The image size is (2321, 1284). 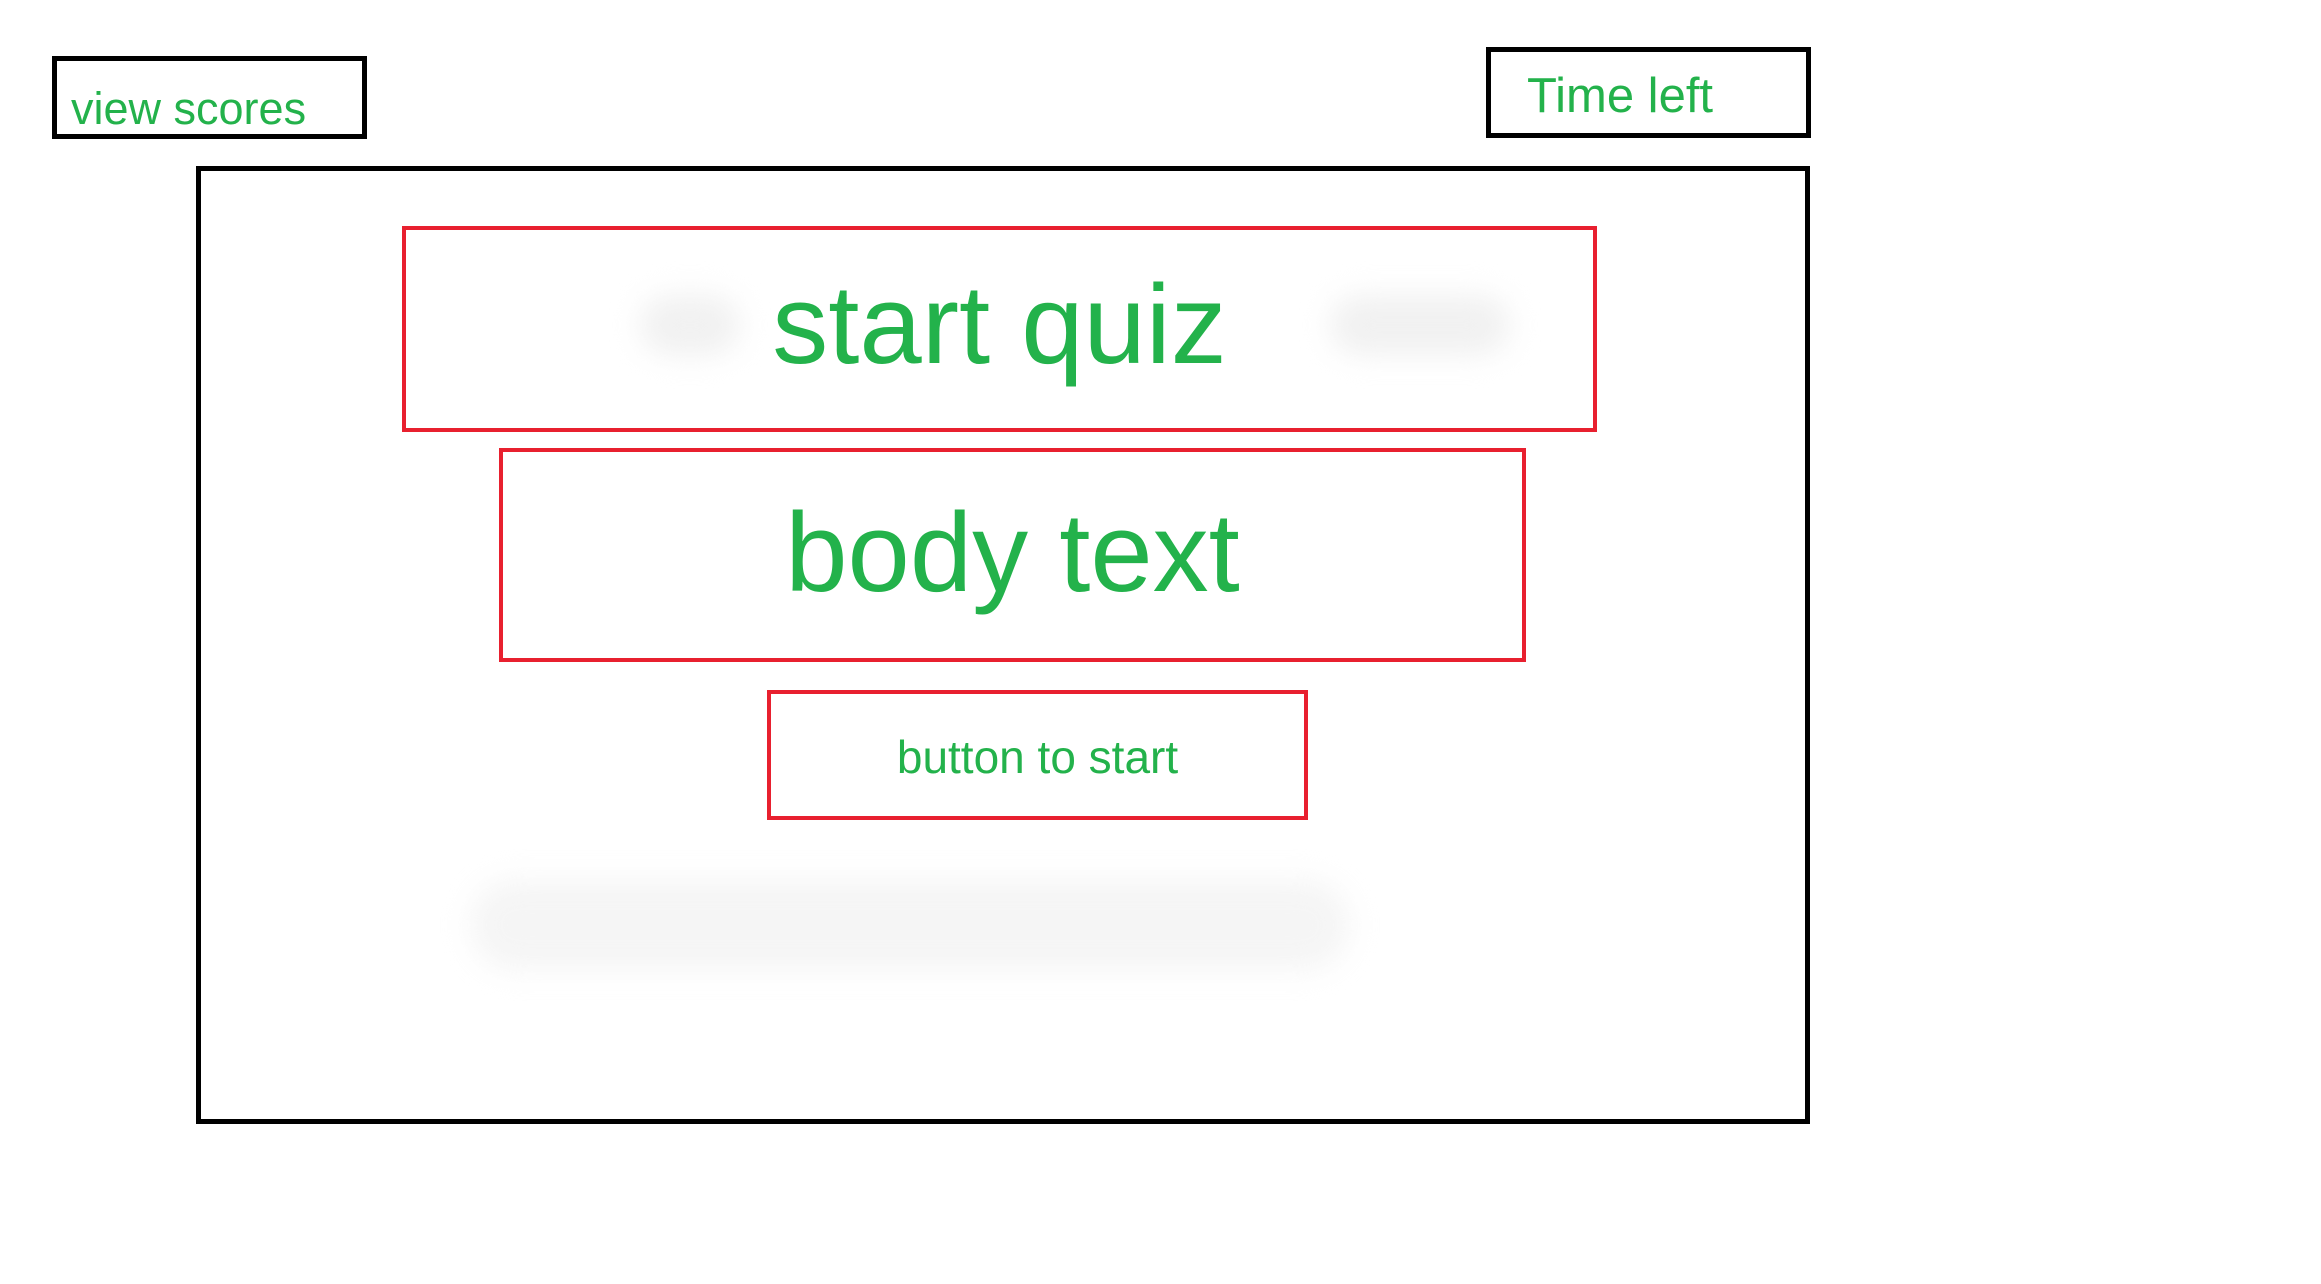 What do you see at coordinates (189, 108) in the screenshot?
I see `view-scores-label: view scores` at bounding box center [189, 108].